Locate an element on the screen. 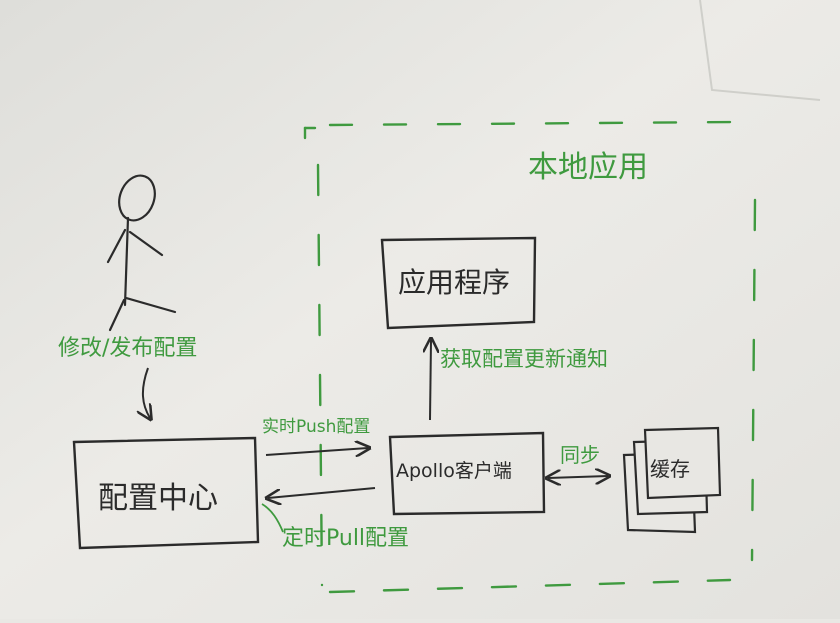 The height and width of the screenshot is (623, 840). pull-label: 定时Pull配置 is located at coordinates (345, 538).